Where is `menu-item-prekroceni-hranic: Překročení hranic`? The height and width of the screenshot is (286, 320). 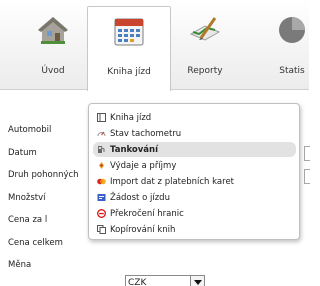 menu-item-prekroceni-hranic: Překročení hranic is located at coordinates (194, 213).